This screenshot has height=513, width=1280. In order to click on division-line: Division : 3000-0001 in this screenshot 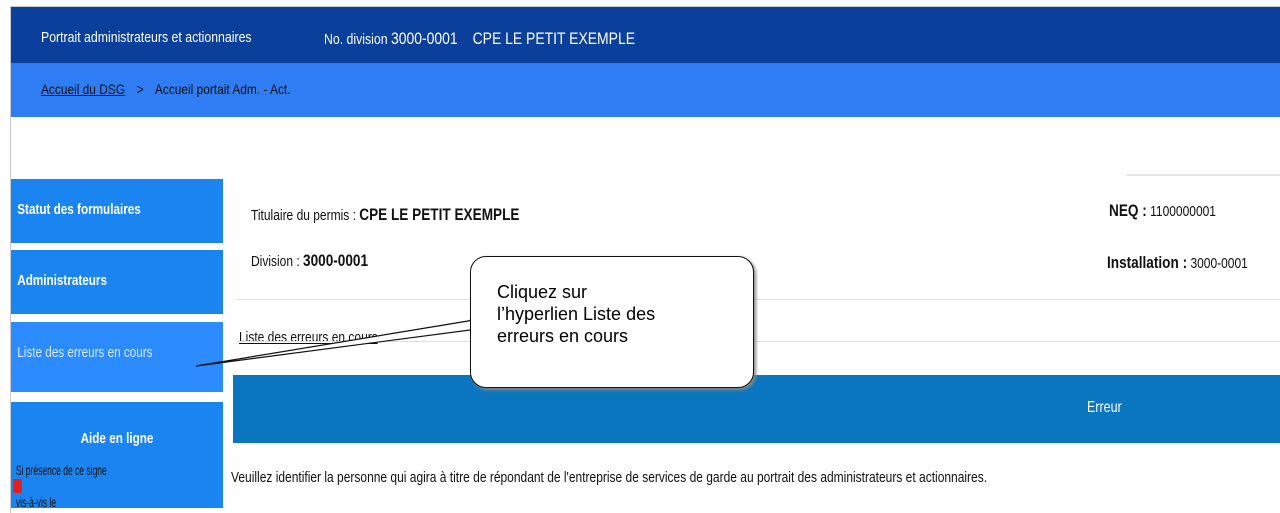, I will do `click(309, 261)`.